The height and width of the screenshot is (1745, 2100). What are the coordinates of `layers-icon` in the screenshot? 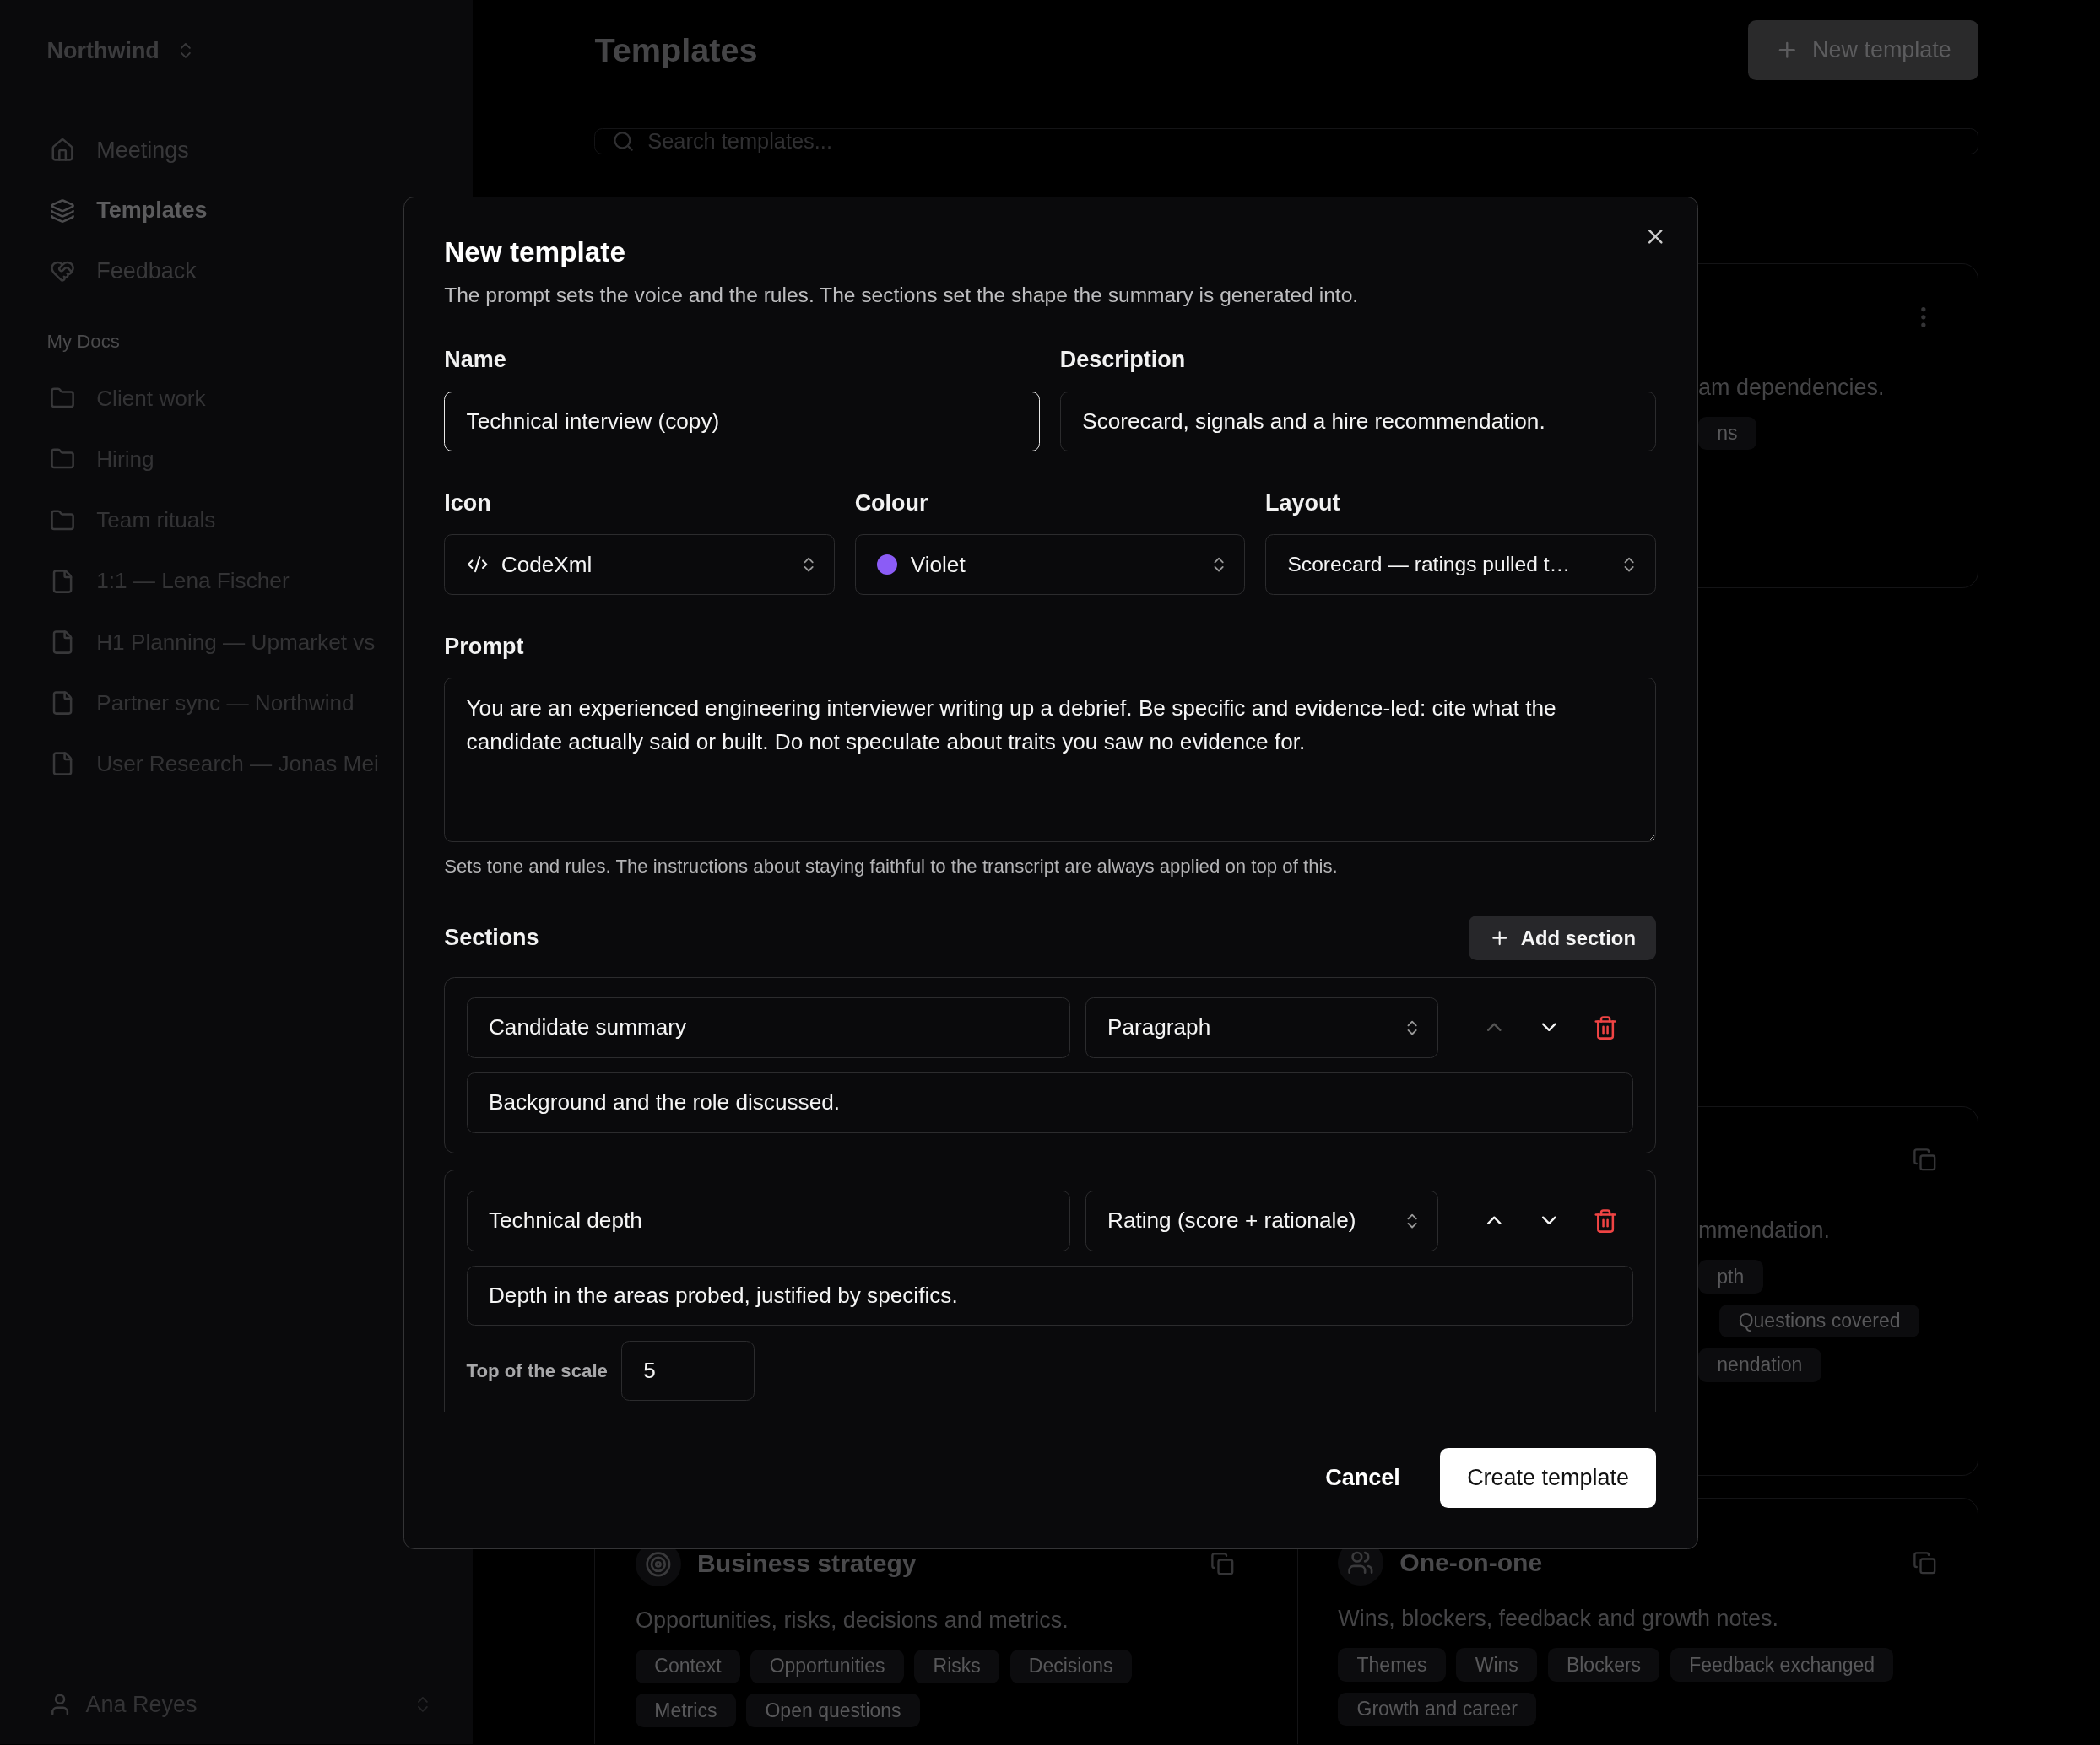 It's located at (62, 210).